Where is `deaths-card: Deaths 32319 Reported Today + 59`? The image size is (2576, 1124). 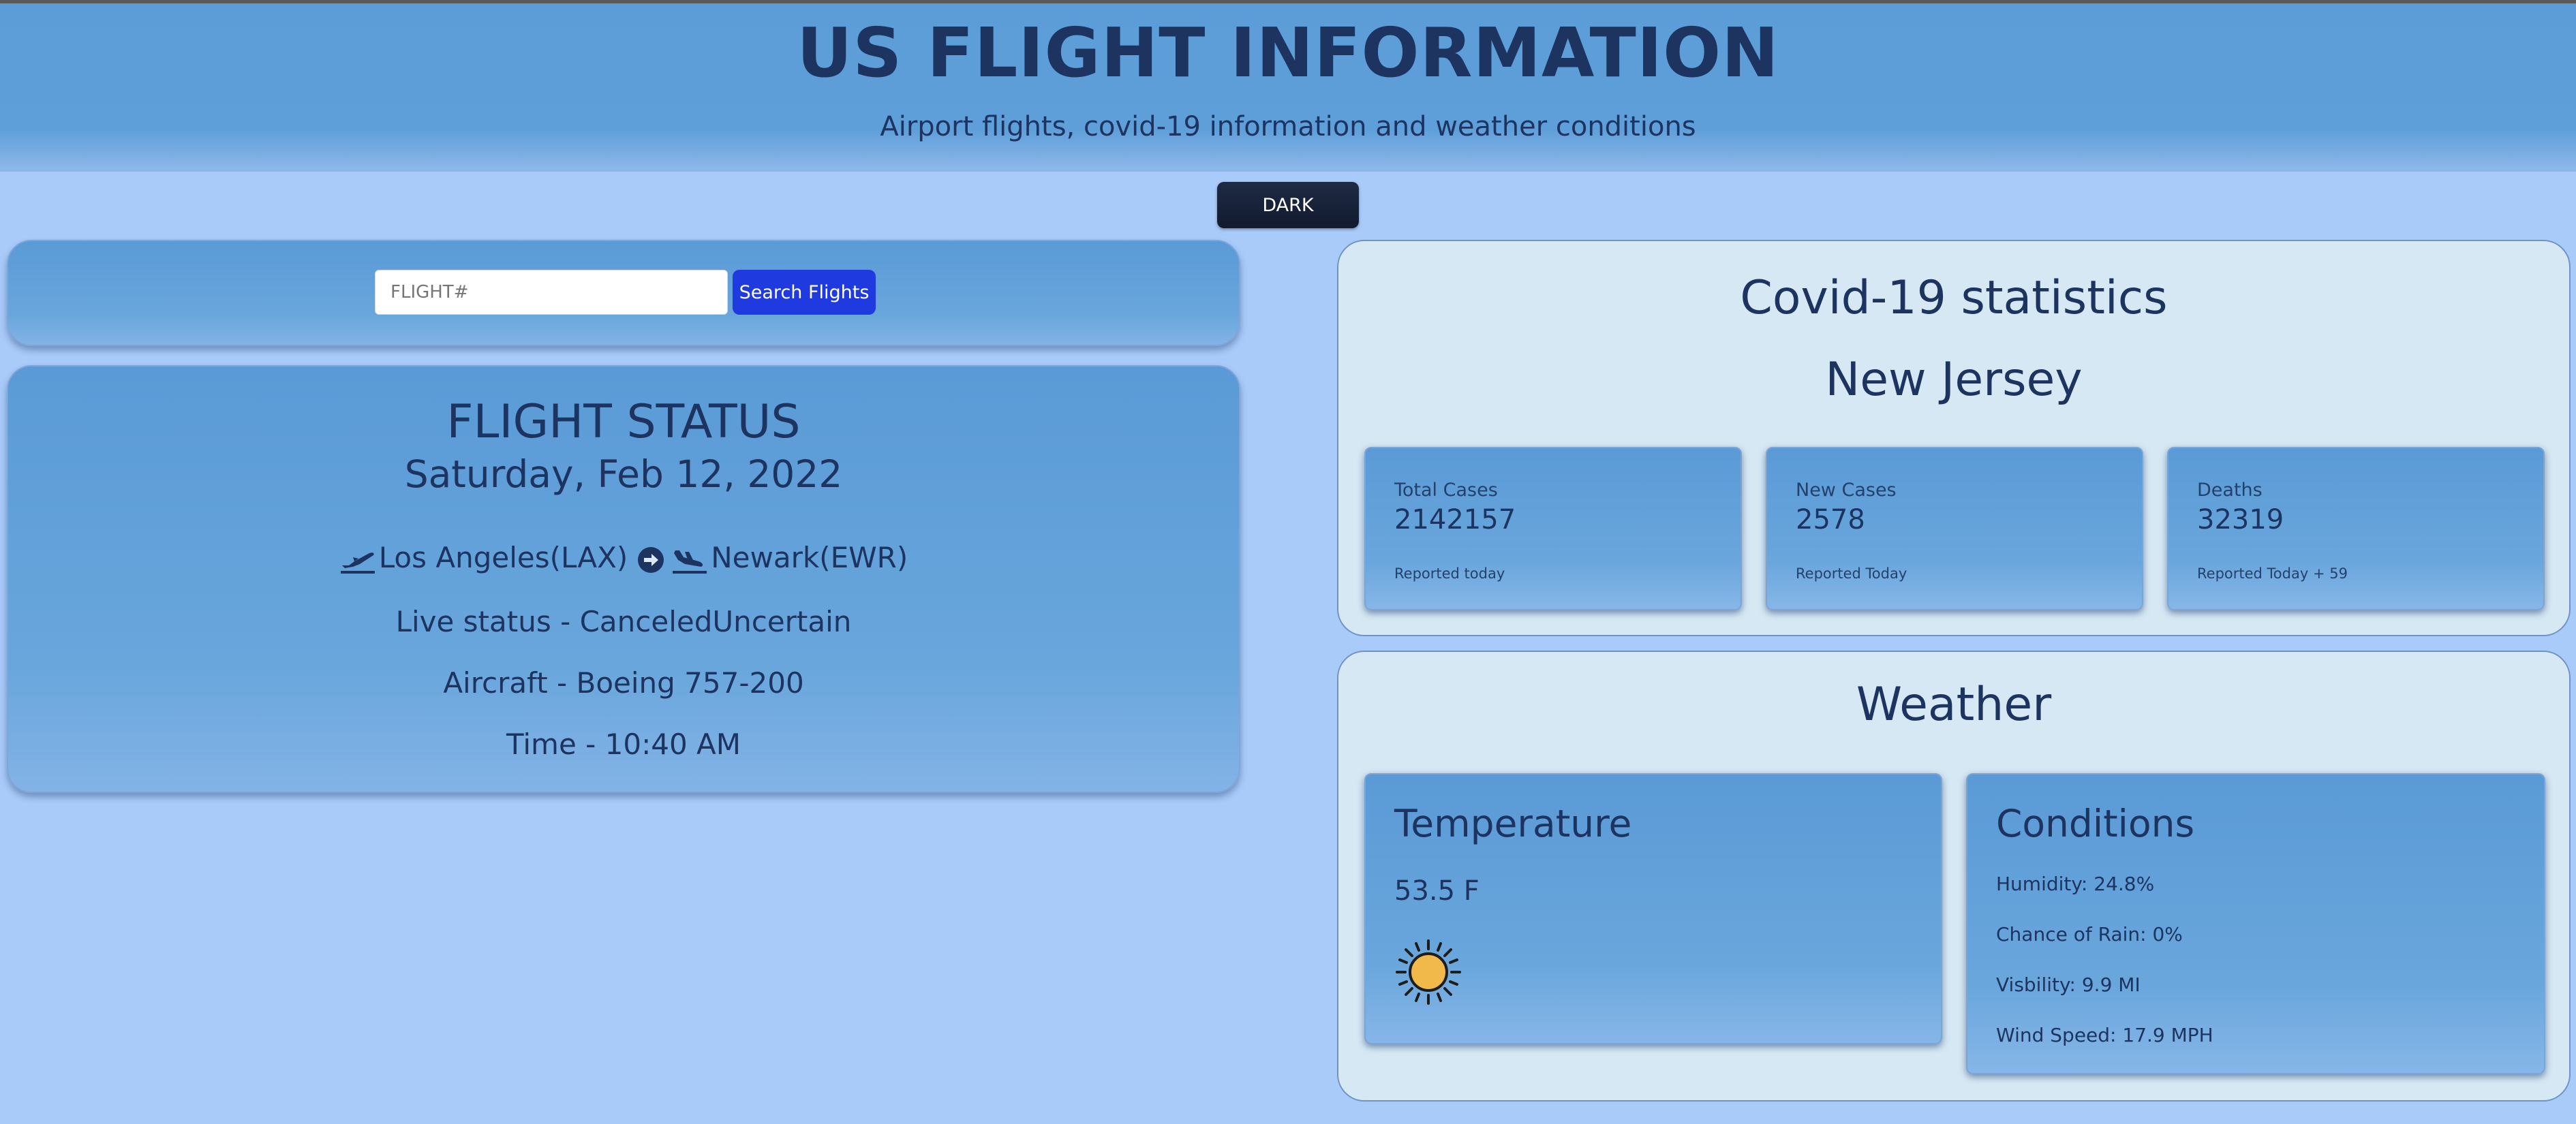 deaths-card: Deaths 32319 Reported Today + 59 is located at coordinates (2356, 528).